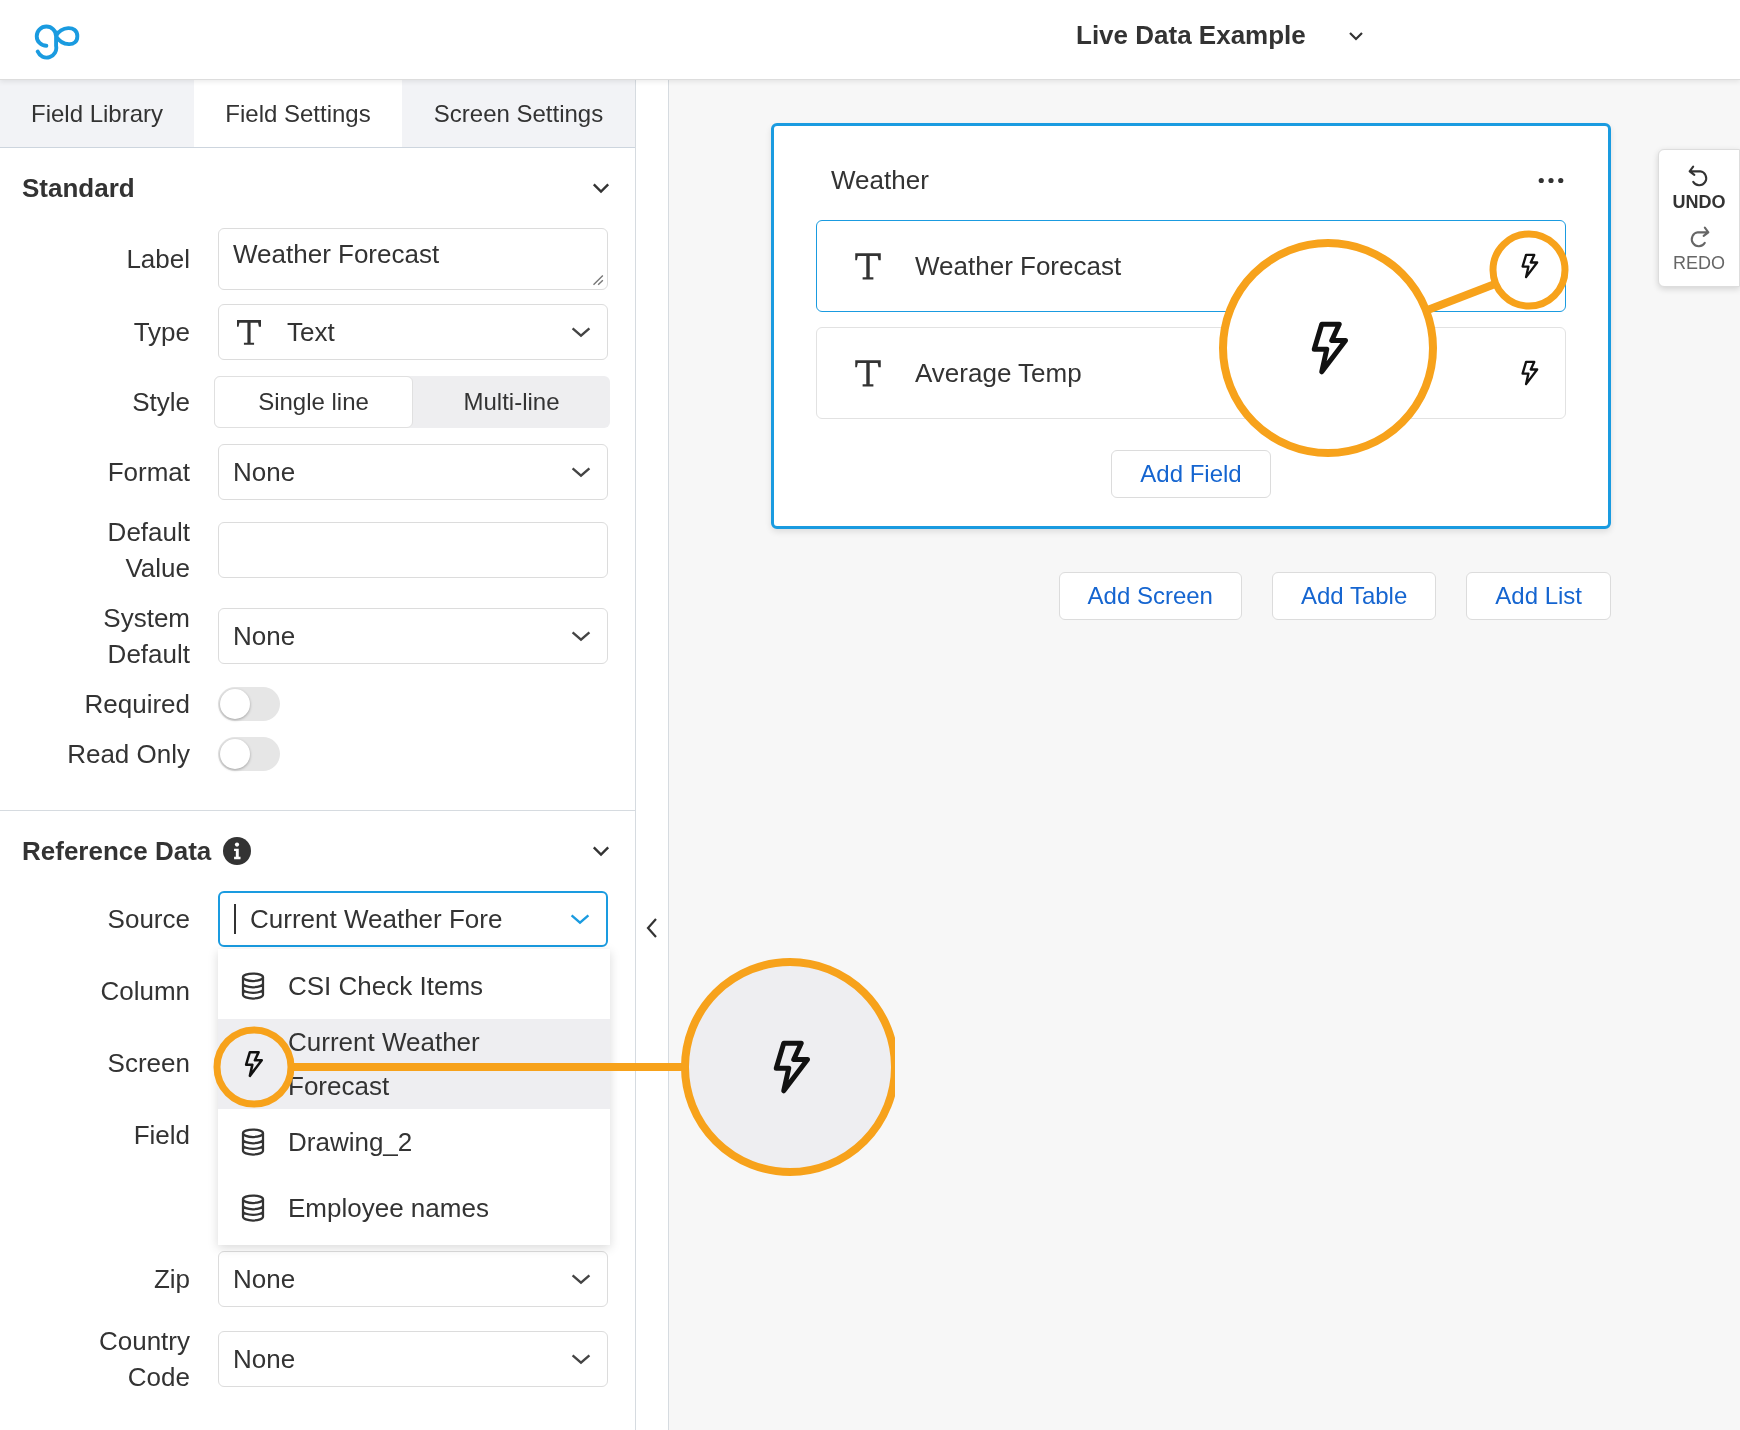 The width and height of the screenshot is (1740, 1430). What do you see at coordinates (78, 188) in the screenshot?
I see `section-title: Standard` at bounding box center [78, 188].